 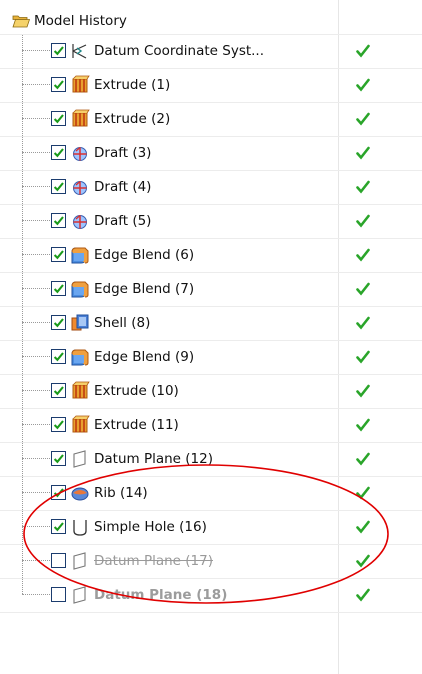 What do you see at coordinates (80, 21) in the screenshot?
I see `root-label: Model History` at bounding box center [80, 21].